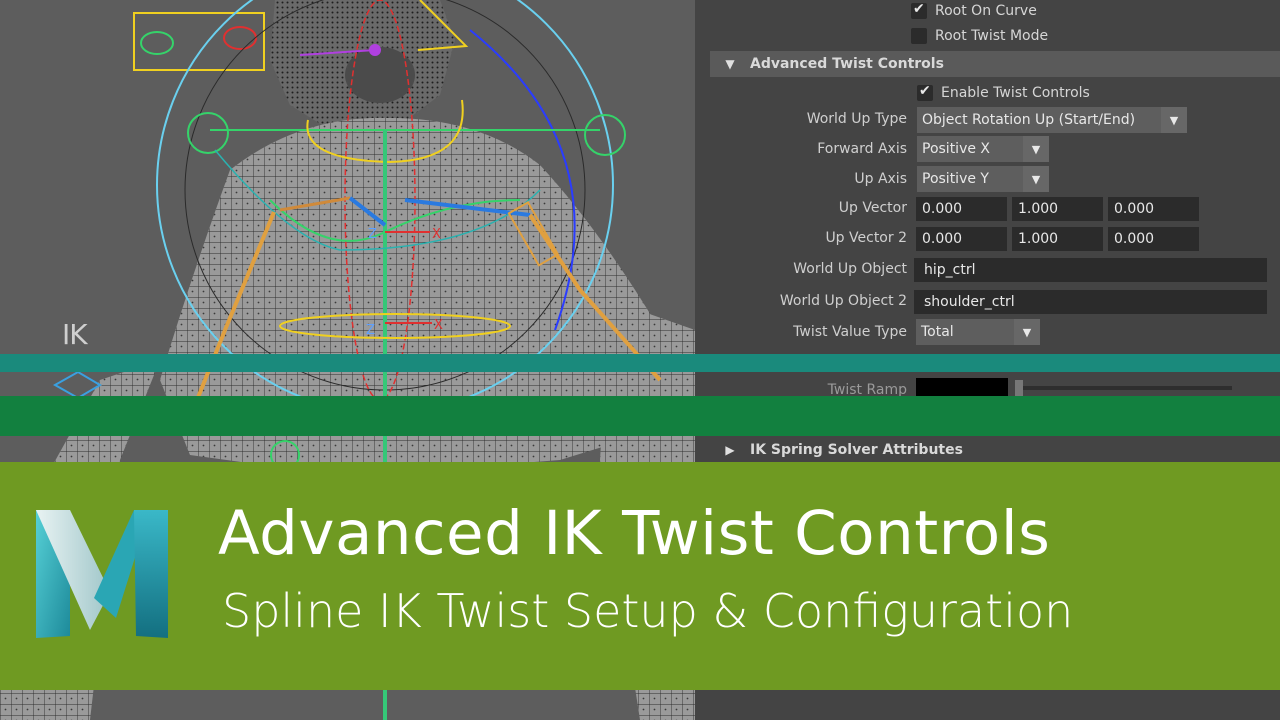  Describe the element at coordinates (75, 334) in the screenshot. I see `ik-handle-label: IK` at that location.